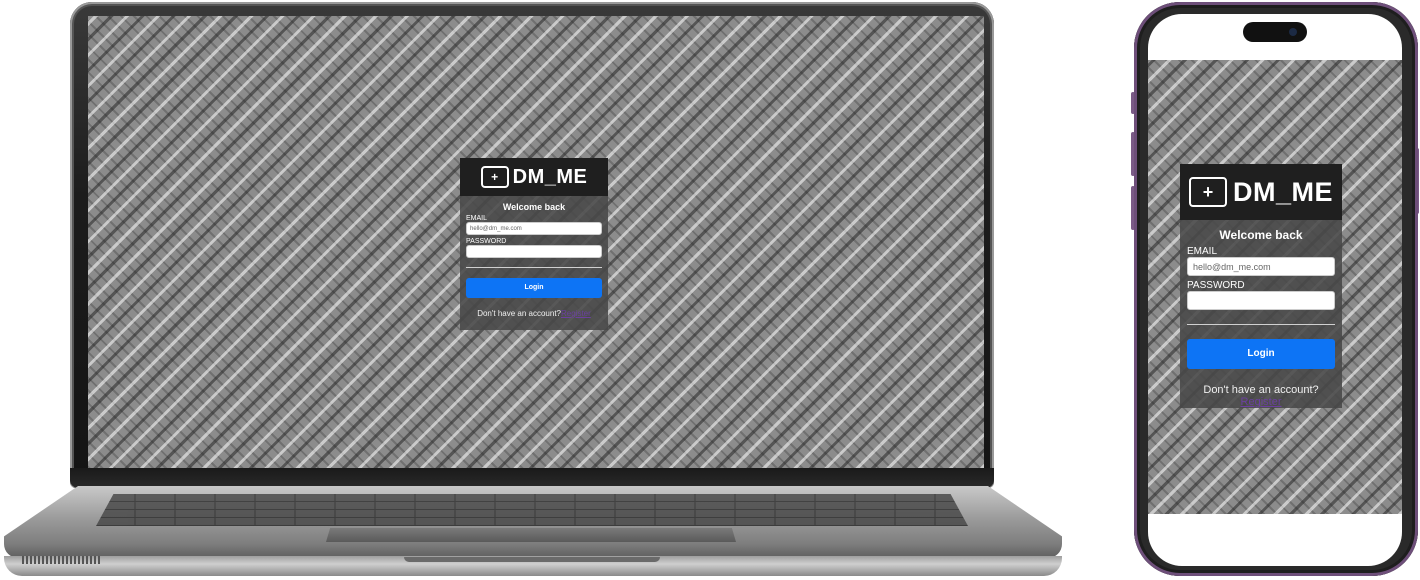  What do you see at coordinates (531, 535) in the screenshot?
I see `laptop-trackpad` at bounding box center [531, 535].